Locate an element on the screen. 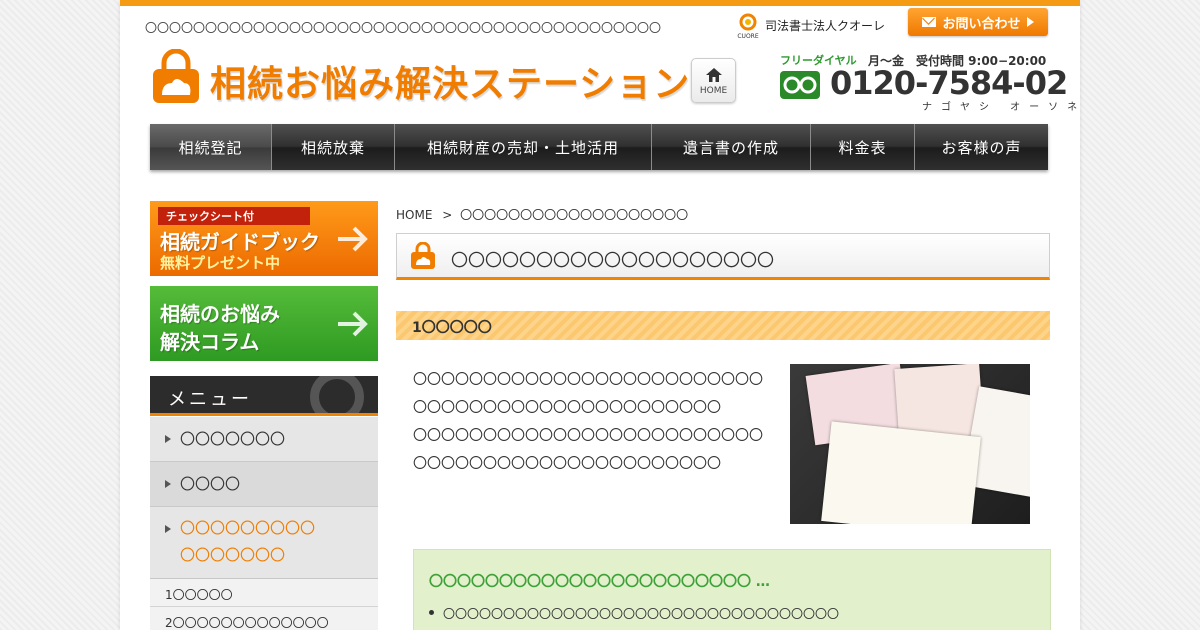 The image size is (1200, 630). mail-icon is located at coordinates (929, 22).